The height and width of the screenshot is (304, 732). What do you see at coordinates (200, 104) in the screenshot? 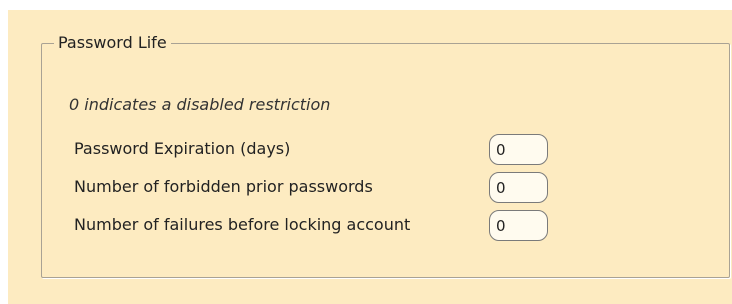
I see `hint-text: 0 indicates a disabled restriction` at bounding box center [200, 104].